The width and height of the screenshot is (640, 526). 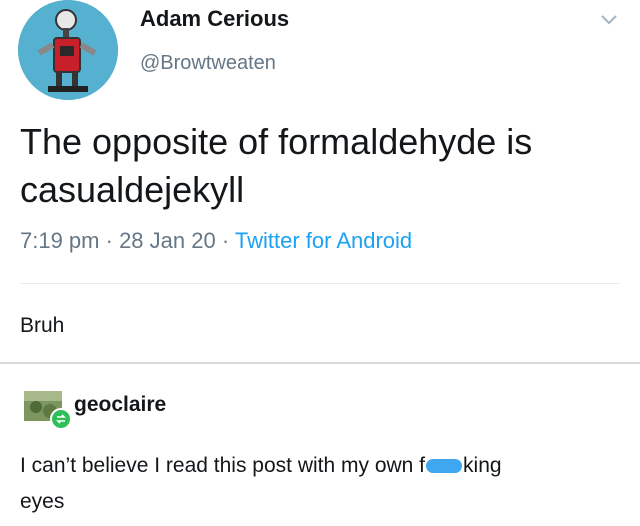 I want to click on avatar, so click(x=68, y=50).